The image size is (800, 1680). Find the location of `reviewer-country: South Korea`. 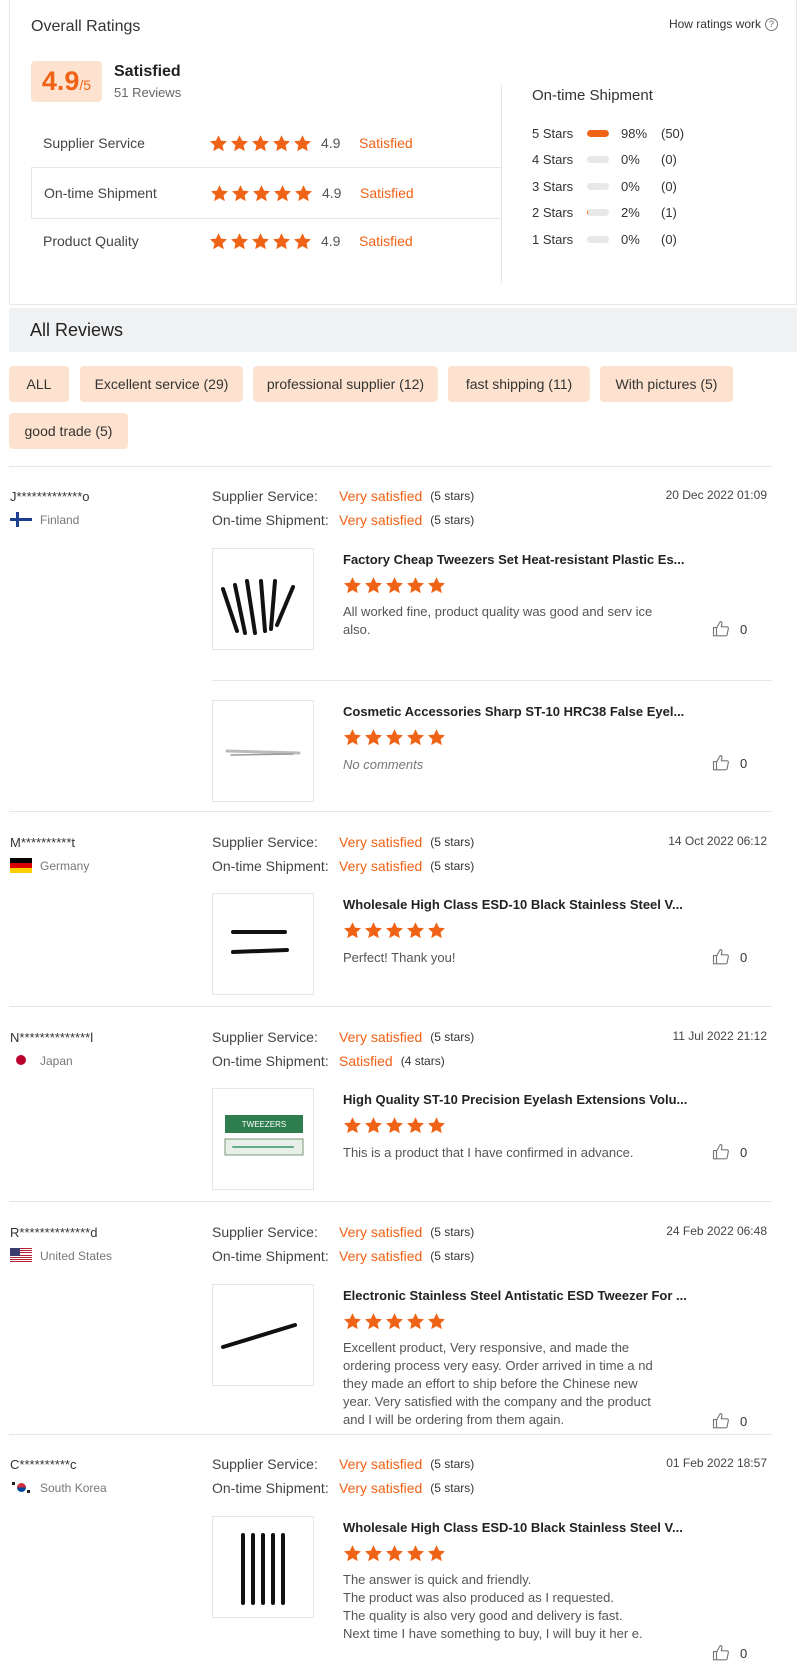

reviewer-country: South Korea is located at coordinates (58, 1487).